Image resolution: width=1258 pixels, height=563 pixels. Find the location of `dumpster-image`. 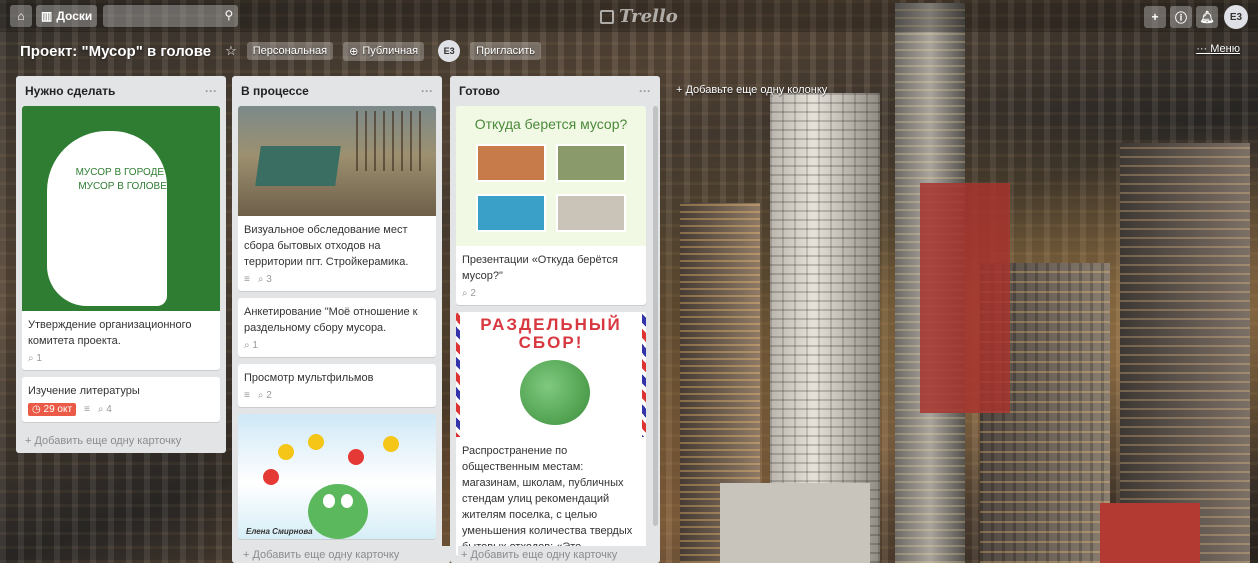

dumpster-image is located at coordinates (298, 166).